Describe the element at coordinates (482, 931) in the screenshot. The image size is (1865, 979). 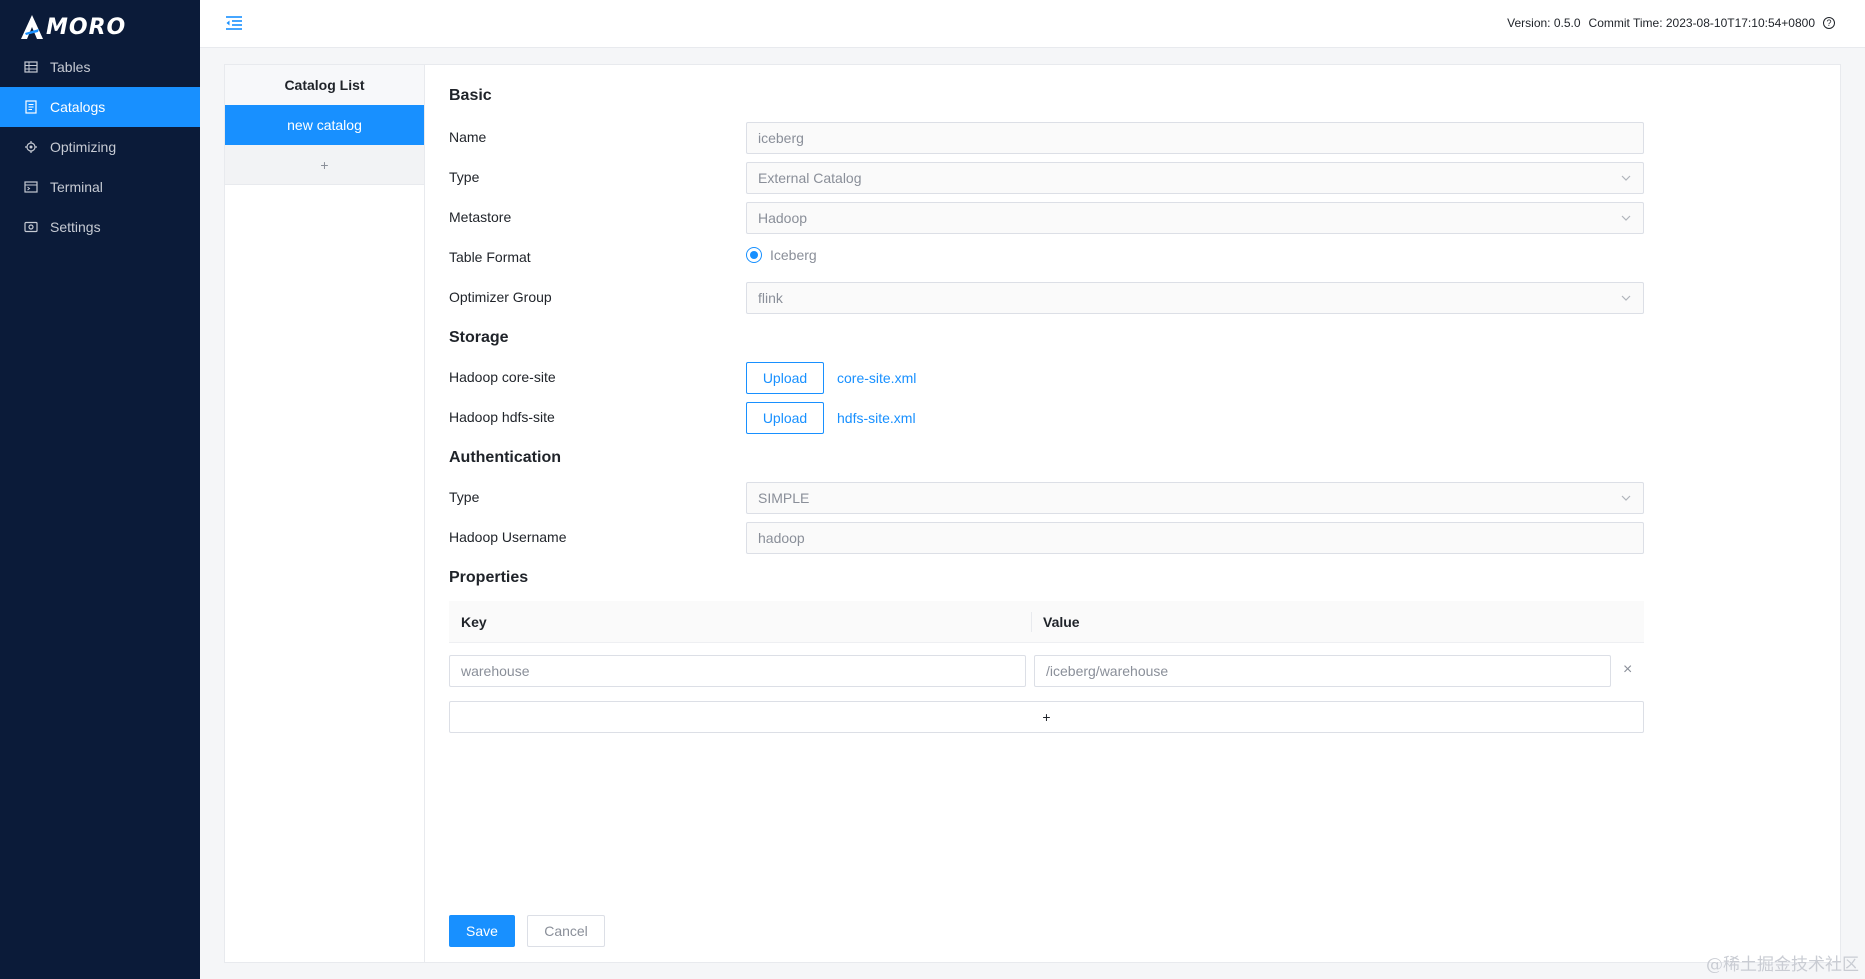
I see `save-button: Save` at that location.